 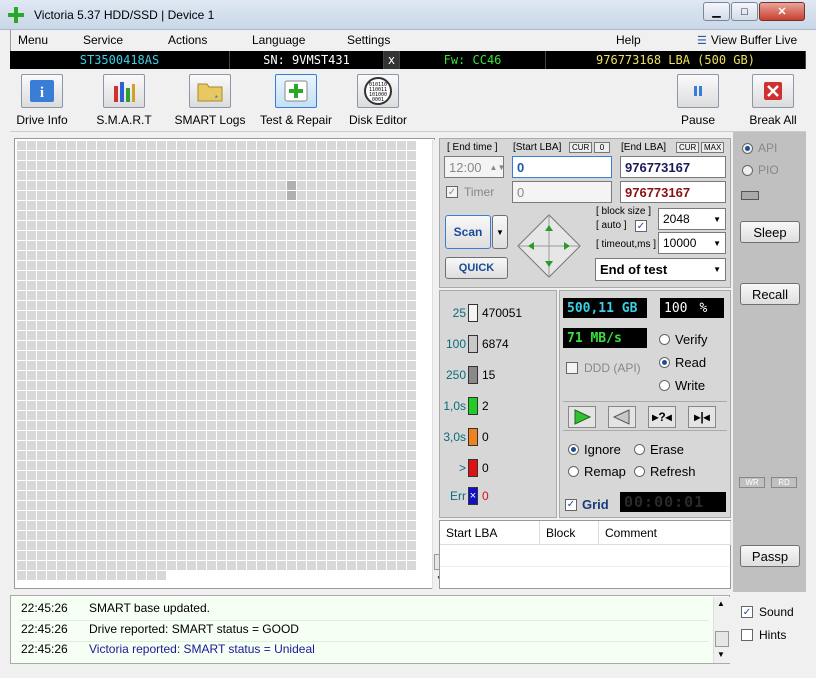 What do you see at coordinates (722, 639) in the screenshot?
I see `scrollbar-thumb` at bounding box center [722, 639].